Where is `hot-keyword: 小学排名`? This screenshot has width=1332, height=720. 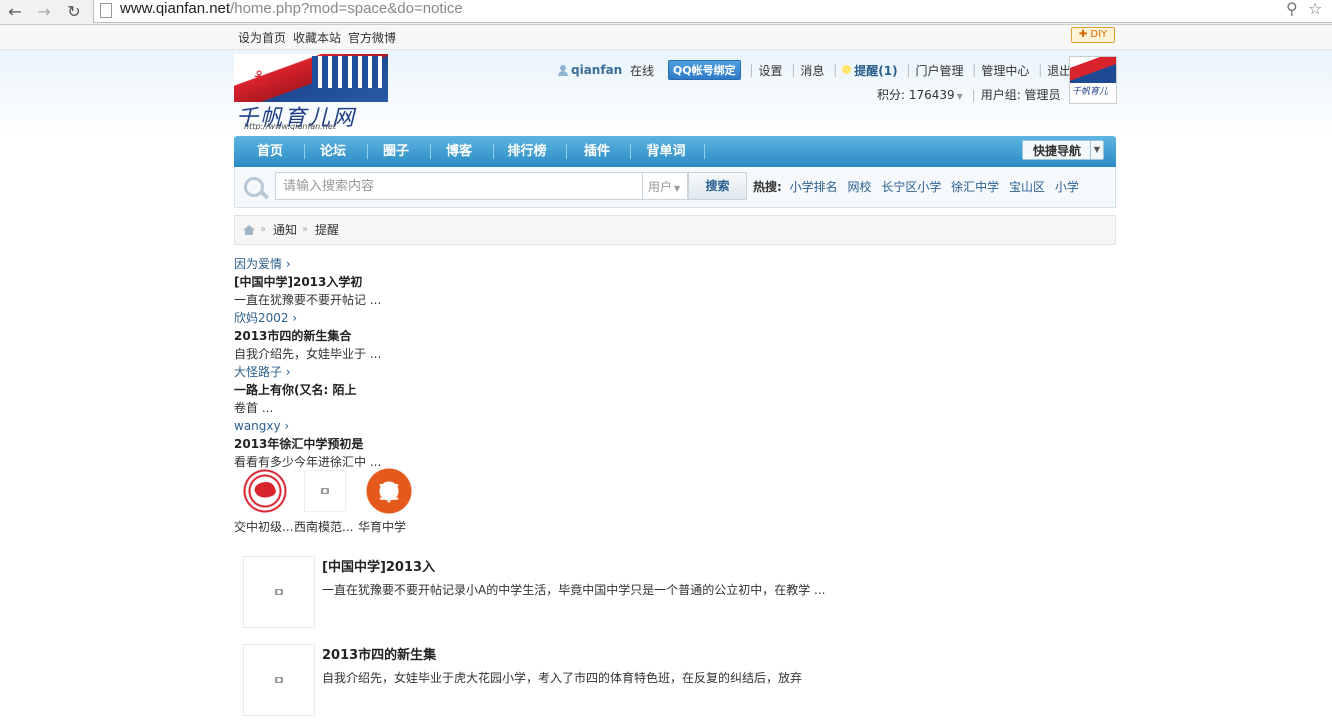
hot-keyword: 小学排名 is located at coordinates (814, 187).